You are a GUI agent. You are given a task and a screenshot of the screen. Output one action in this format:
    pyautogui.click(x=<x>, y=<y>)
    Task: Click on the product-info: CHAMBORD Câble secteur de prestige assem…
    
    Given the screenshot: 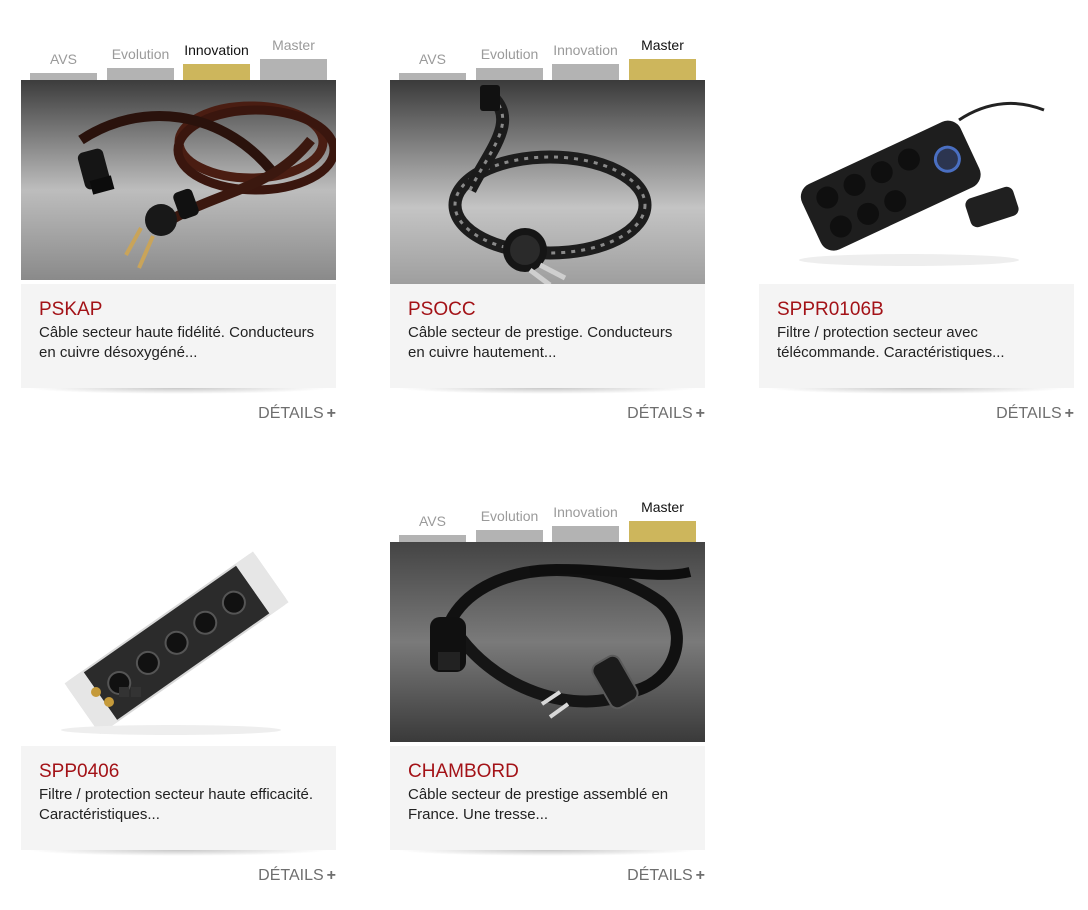 What is the action you would take?
    pyautogui.click(x=547, y=801)
    